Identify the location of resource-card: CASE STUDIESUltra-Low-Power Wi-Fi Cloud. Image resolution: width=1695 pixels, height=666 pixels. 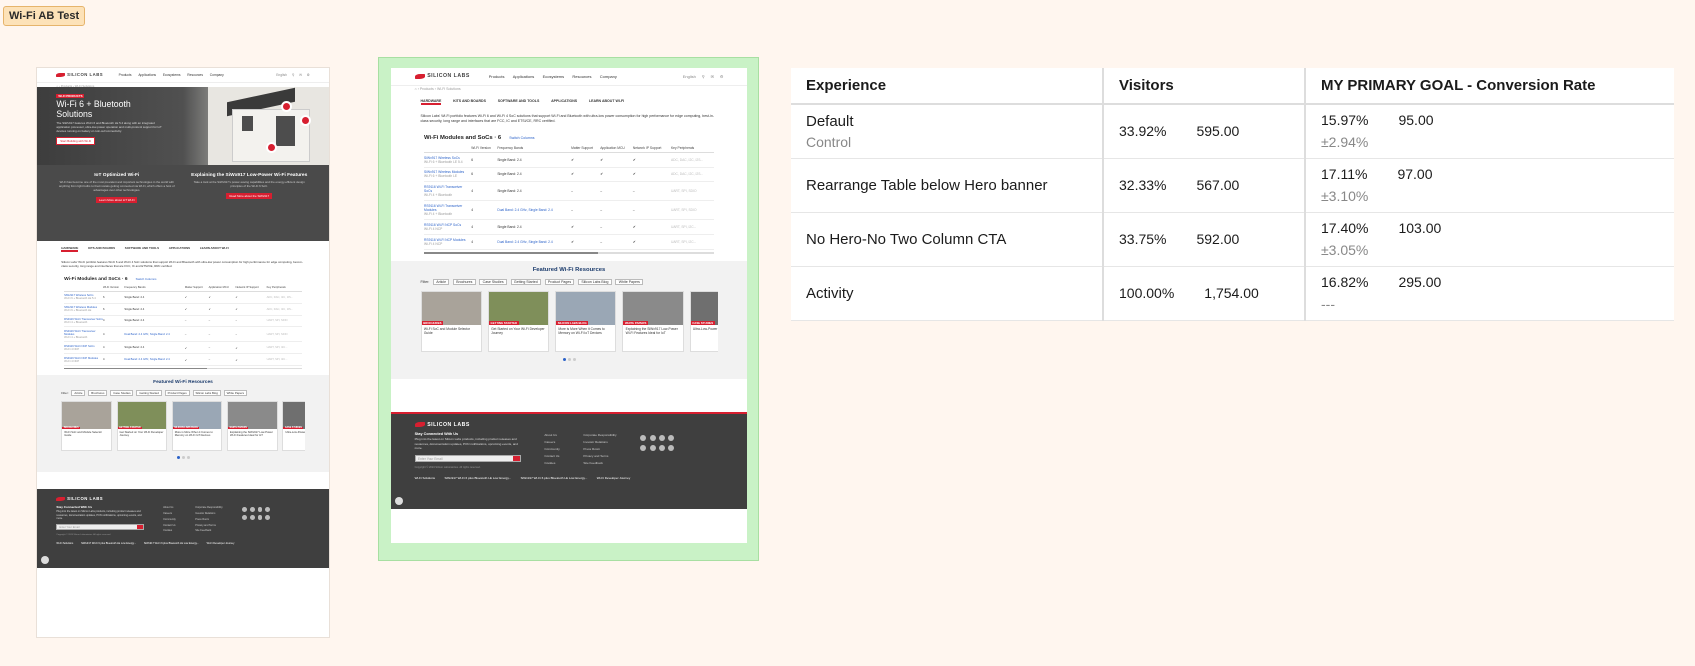
(293, 426).